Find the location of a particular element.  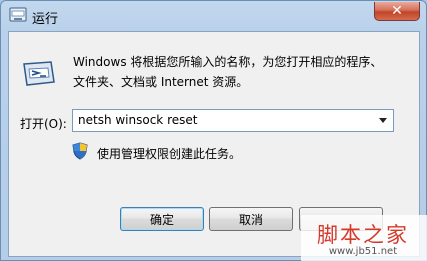

ok-button: 确定 is located at coordinates (162, 219).